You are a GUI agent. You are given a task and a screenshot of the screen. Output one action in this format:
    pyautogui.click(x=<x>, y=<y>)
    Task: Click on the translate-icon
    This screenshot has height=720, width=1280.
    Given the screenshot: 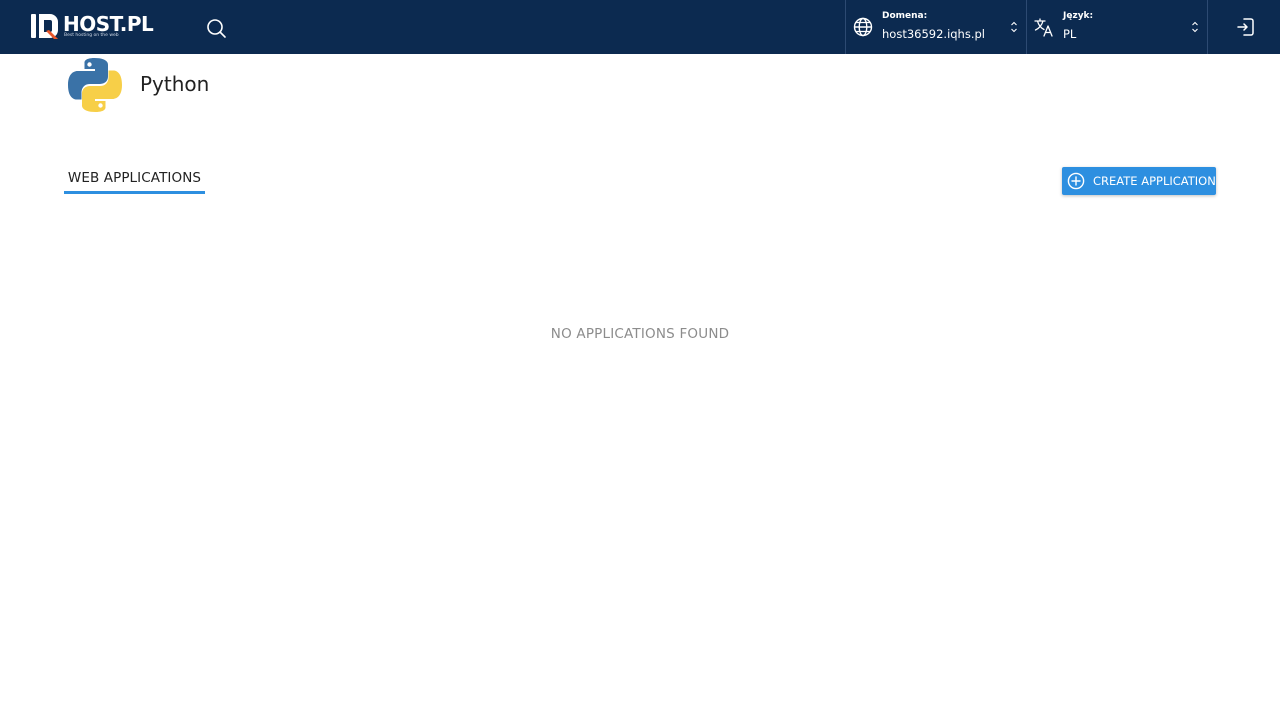 What is the action you would take?
    pyautogui.click(x=1043, y=27)
    